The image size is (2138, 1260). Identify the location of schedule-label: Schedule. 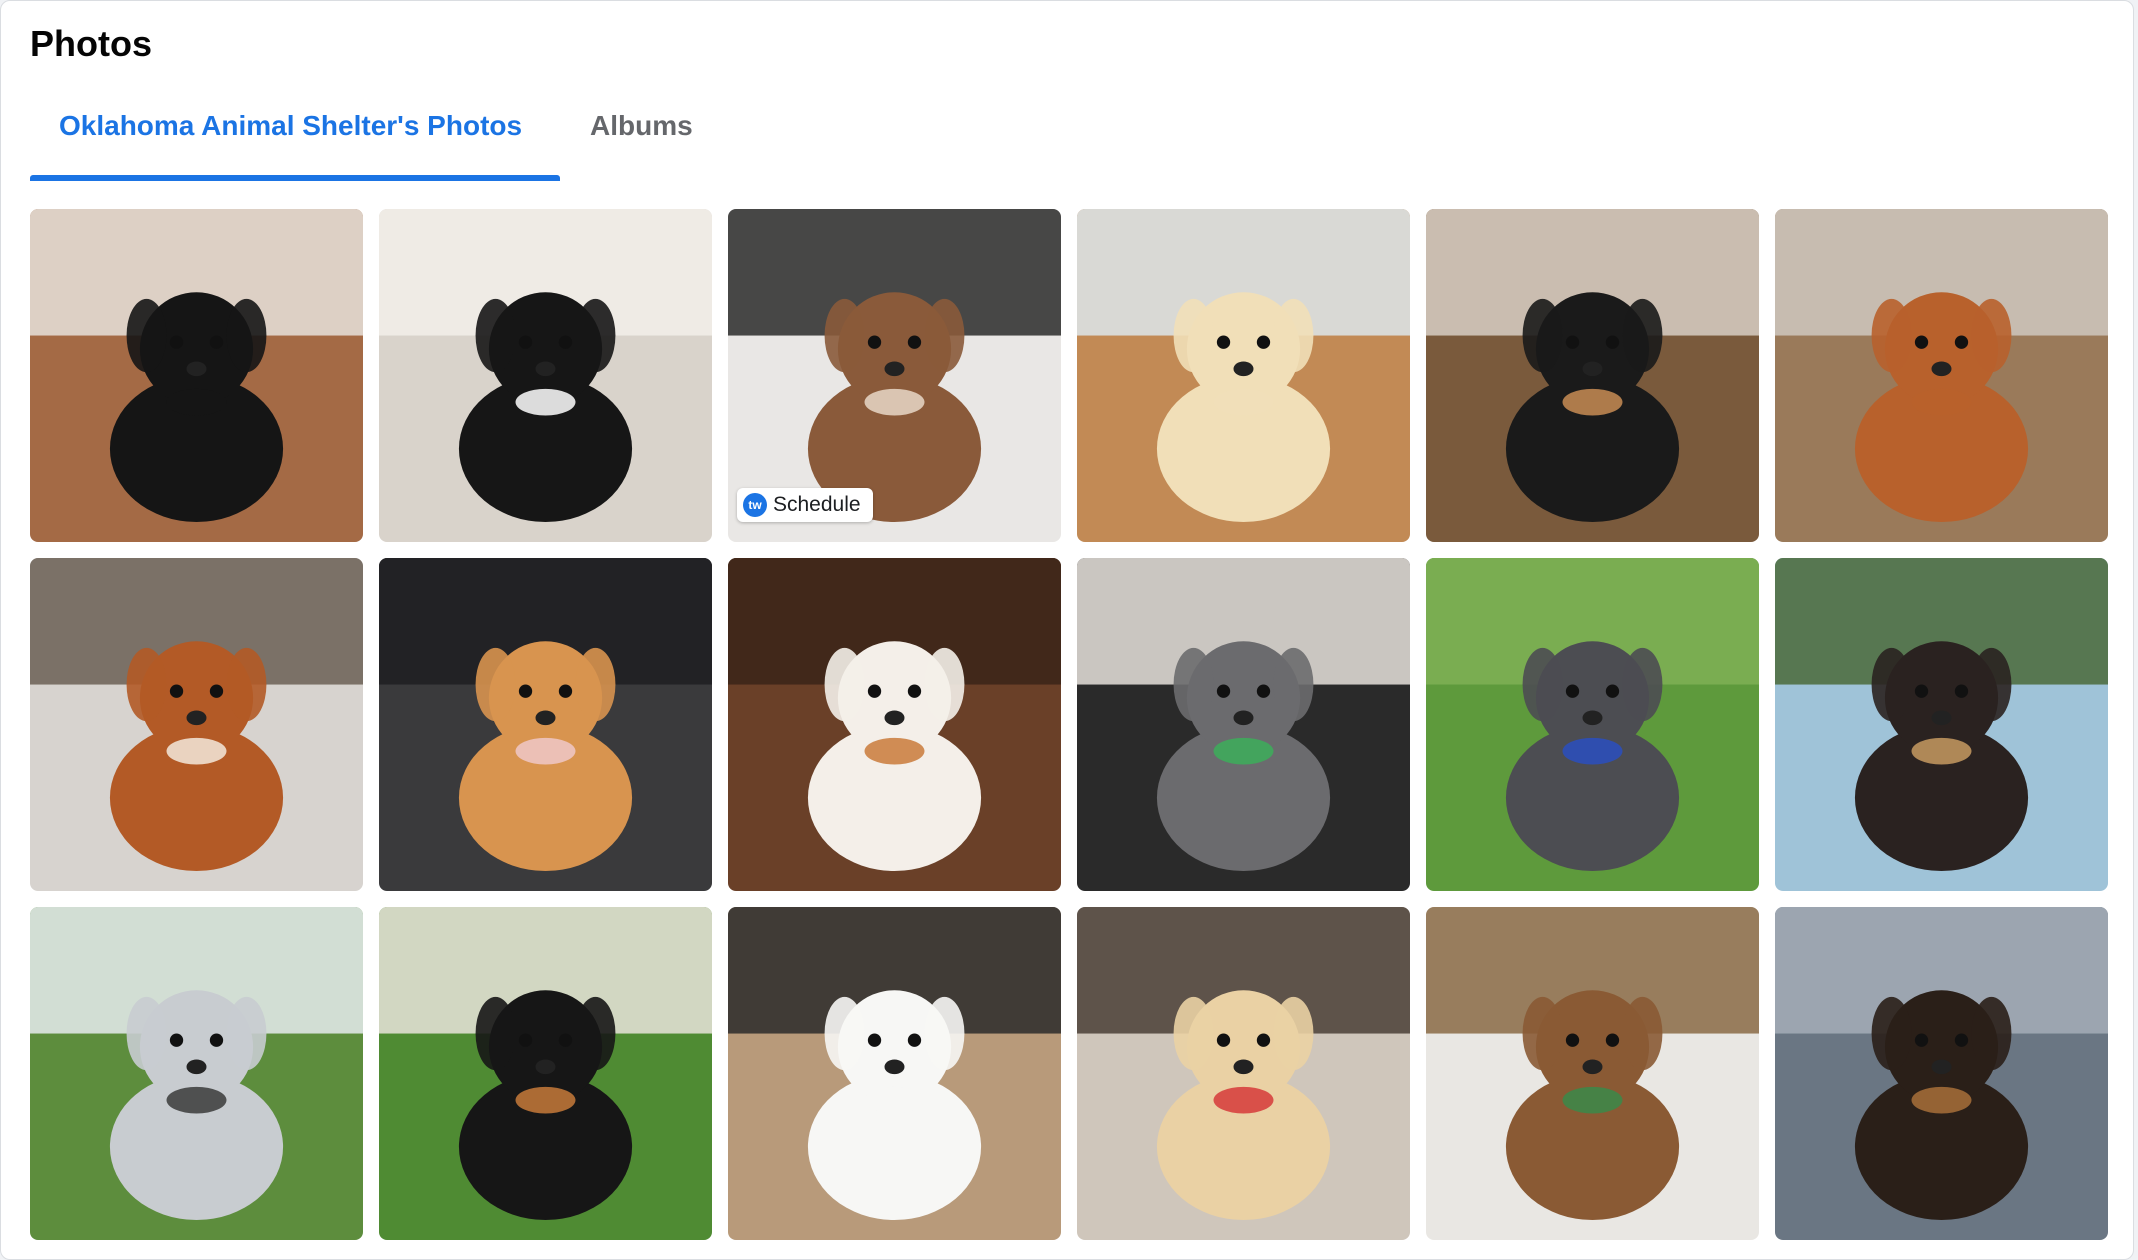
(817, 504).